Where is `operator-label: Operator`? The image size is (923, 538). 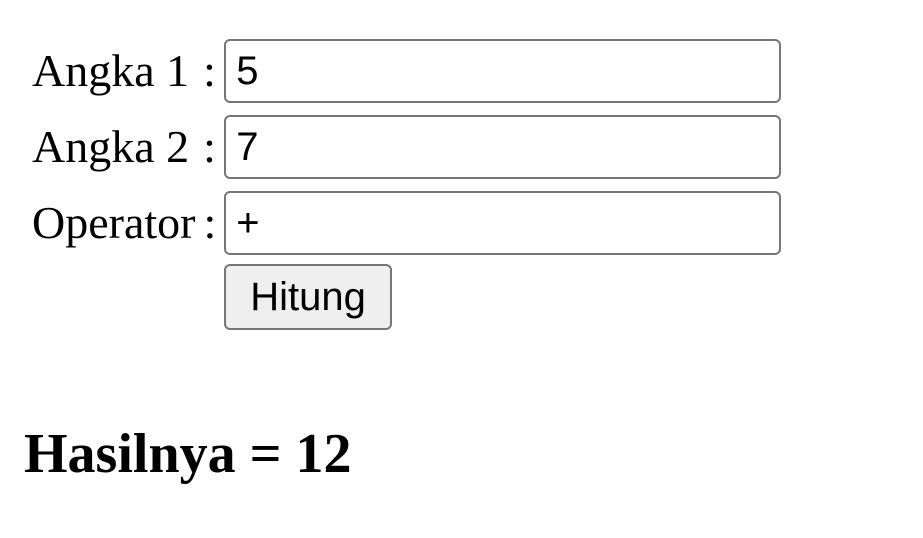 operator-label: Operator is located at coordinates (114, 222).